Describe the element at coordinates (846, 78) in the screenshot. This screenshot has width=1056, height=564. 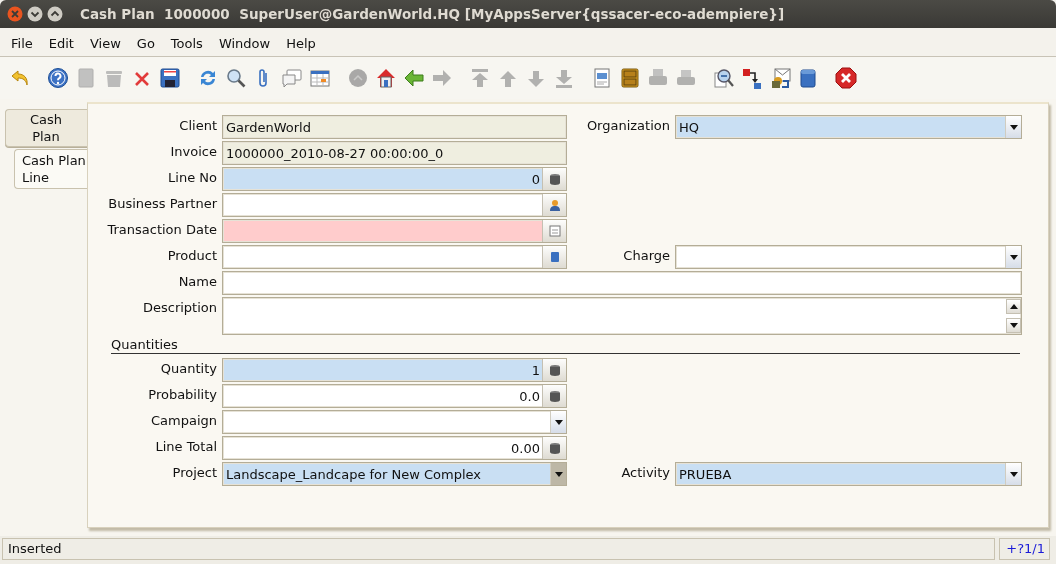
I see `close-icon` at that location.